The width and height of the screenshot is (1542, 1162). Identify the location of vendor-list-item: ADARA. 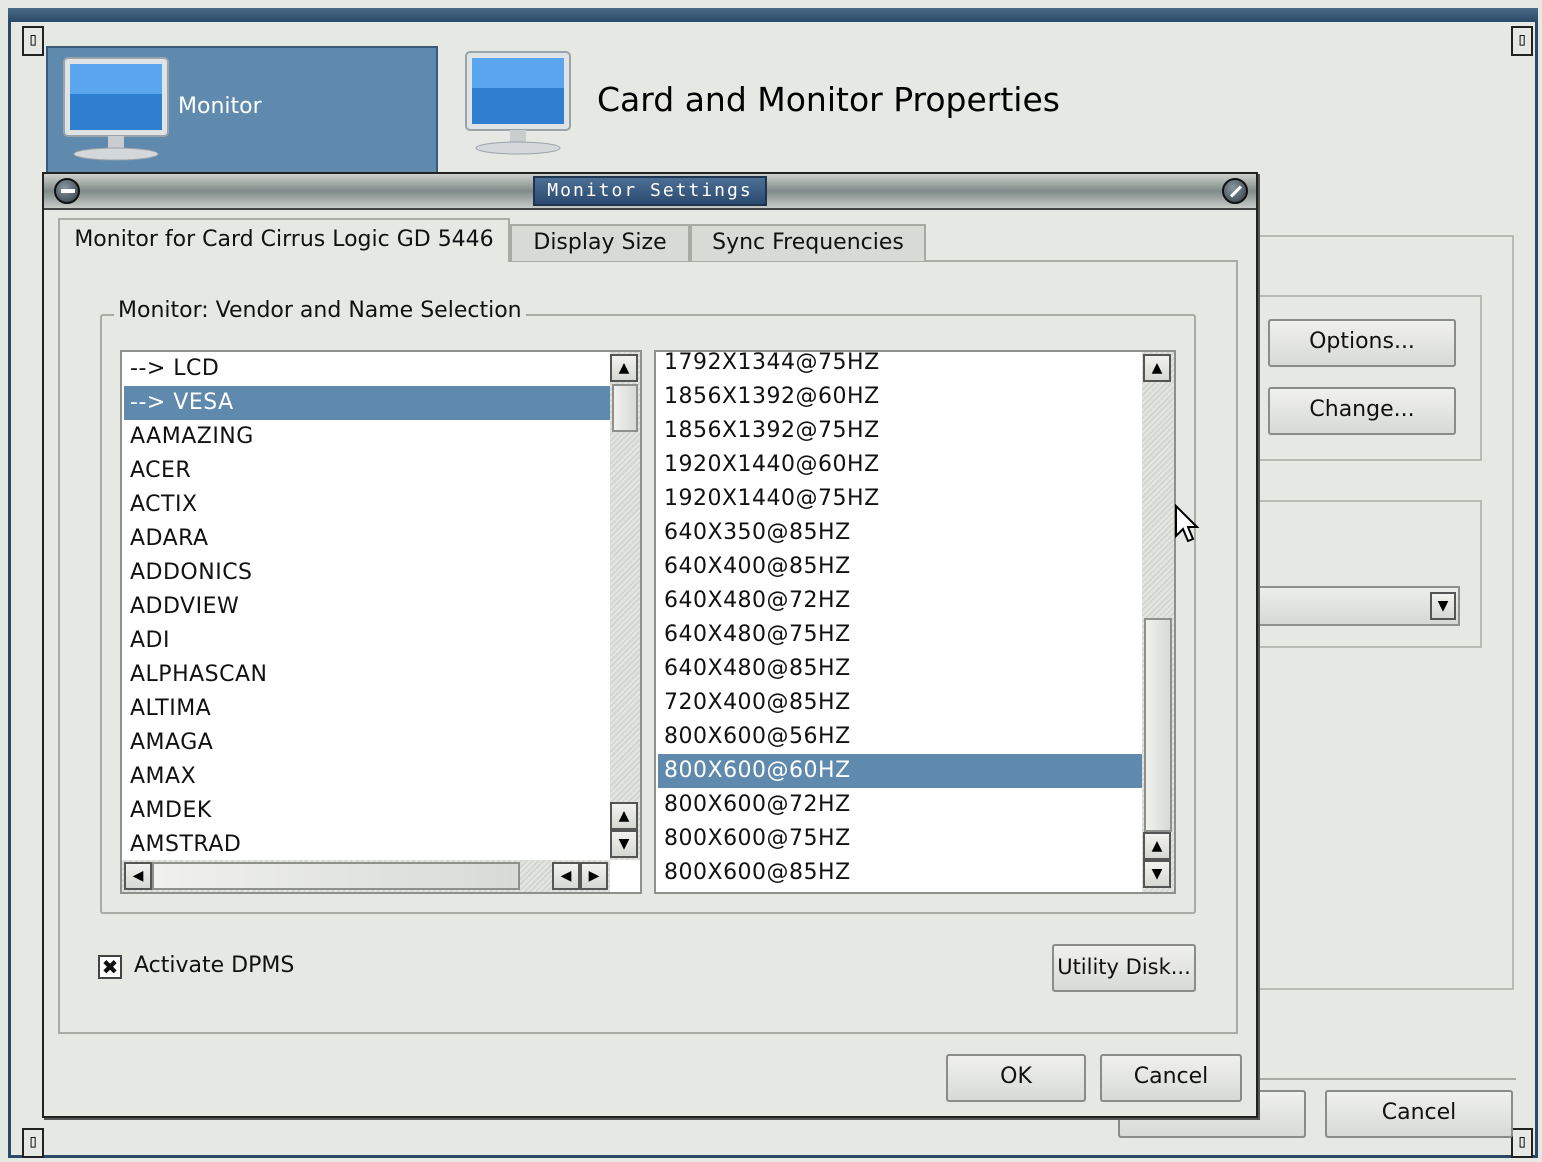
(368, 539).